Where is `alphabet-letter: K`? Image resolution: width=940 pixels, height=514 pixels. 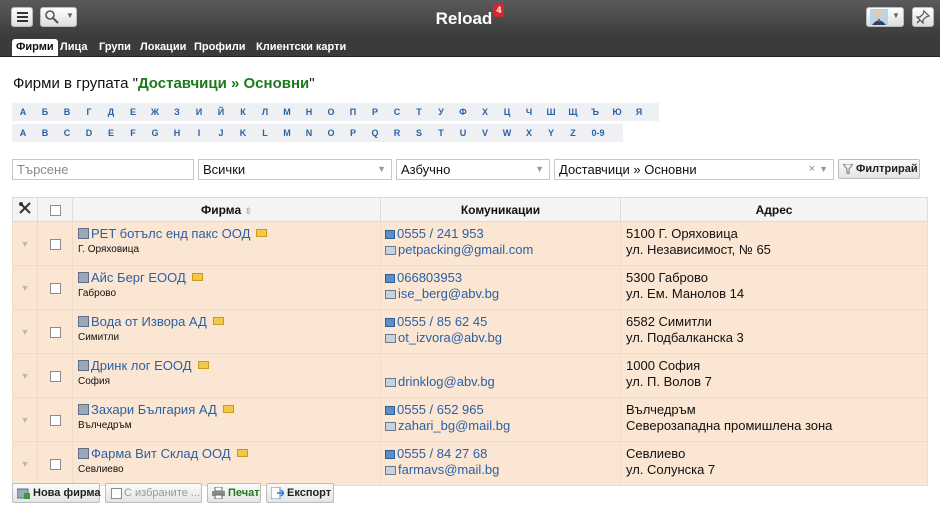
alphabet-letter: K is located at coordinates (243, 133).